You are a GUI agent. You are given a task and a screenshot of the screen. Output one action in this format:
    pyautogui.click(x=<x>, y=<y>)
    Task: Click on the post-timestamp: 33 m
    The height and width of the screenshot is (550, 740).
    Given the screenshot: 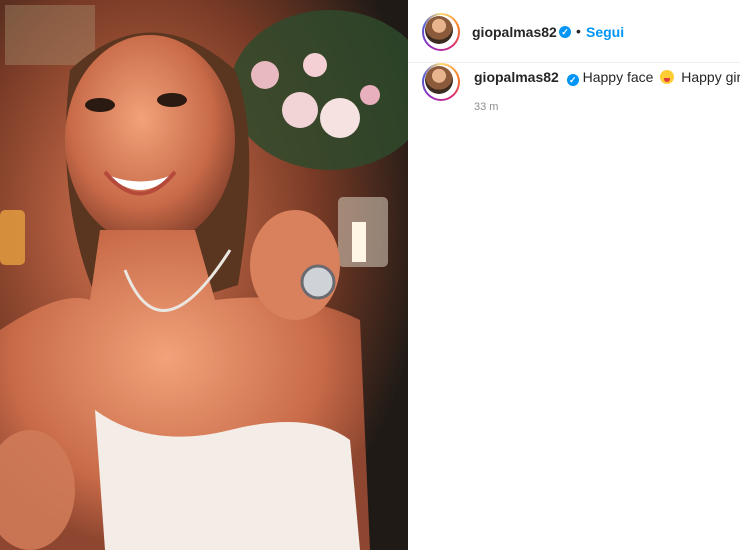 What is the action you would take?
    pyautogui.click(x=486, y=107)
    